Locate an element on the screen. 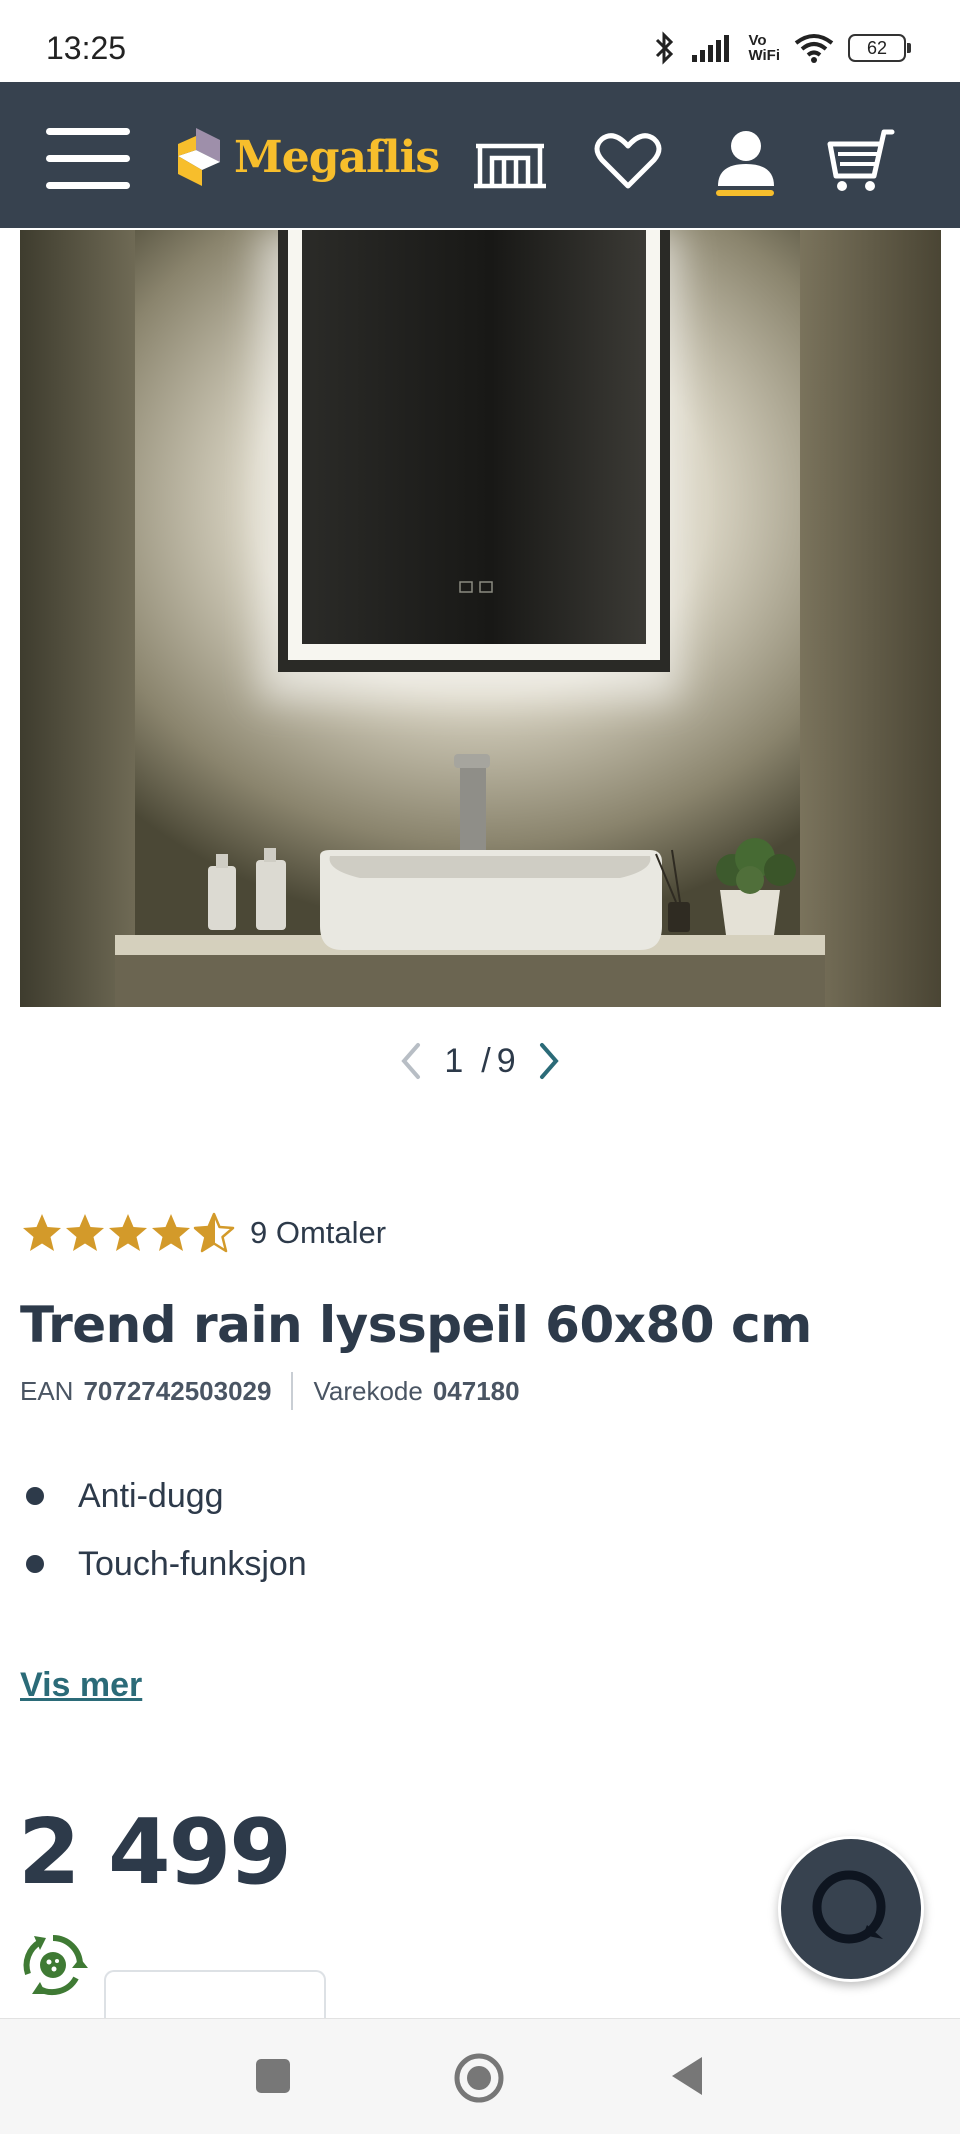 This screenshot has height=2134, width=960. product-codes: EAN 7072742503029 Varekode 047180 is located at coordinates (270, 1391).